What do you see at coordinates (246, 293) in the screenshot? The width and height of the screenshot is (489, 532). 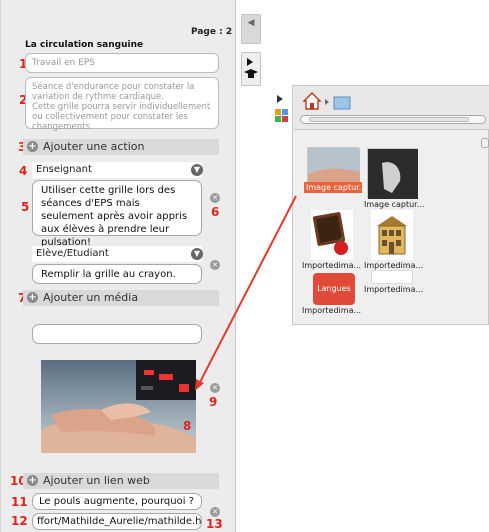 I see `drag-arrow` at bounding box center [246, 293].